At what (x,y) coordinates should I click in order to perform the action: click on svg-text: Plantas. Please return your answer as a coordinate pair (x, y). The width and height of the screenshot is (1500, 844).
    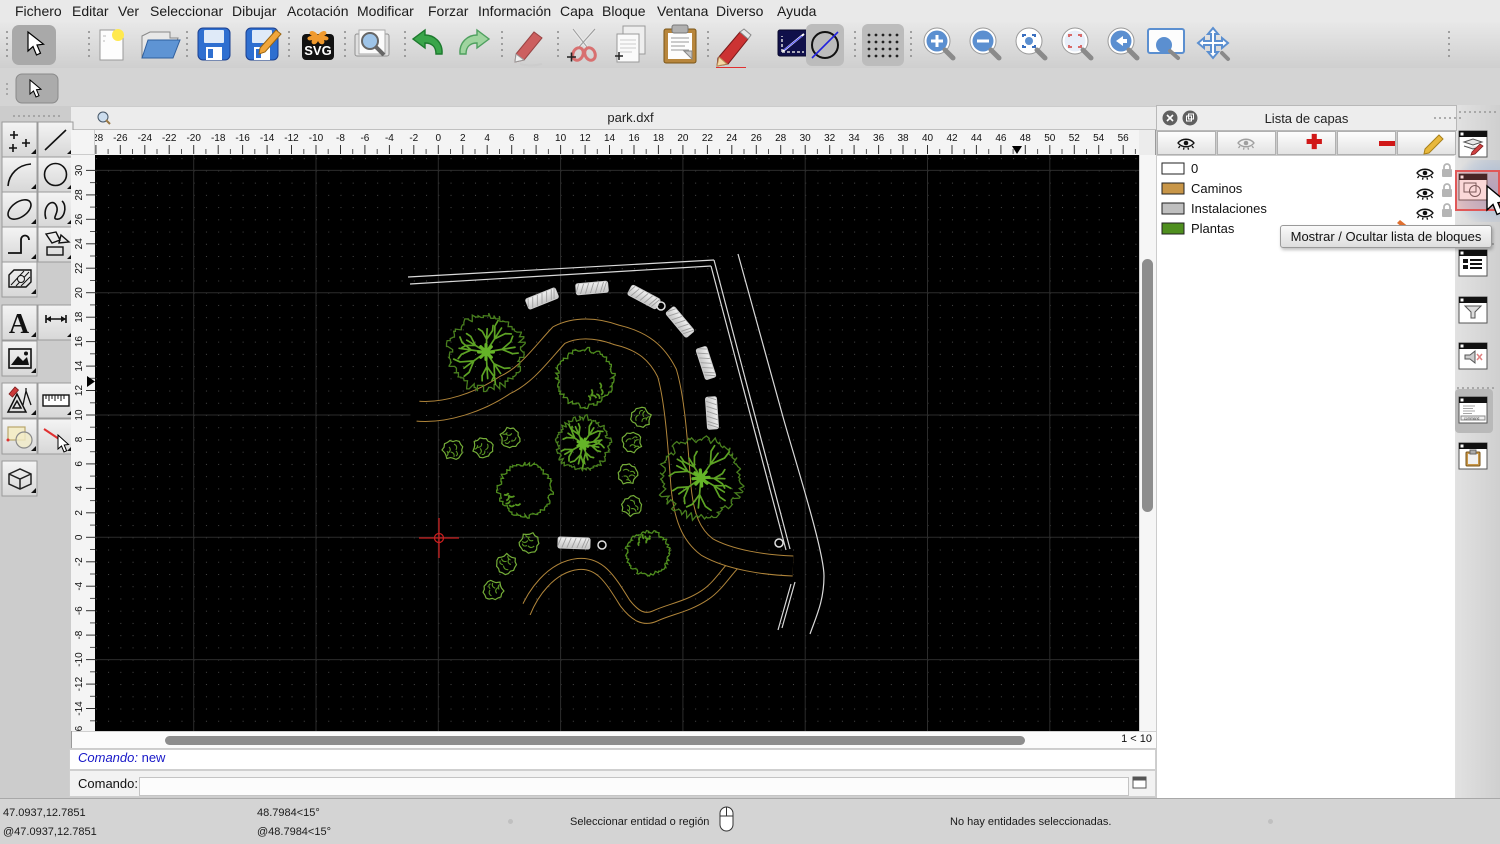
    Looking at the image, I should click on (1213, 228).